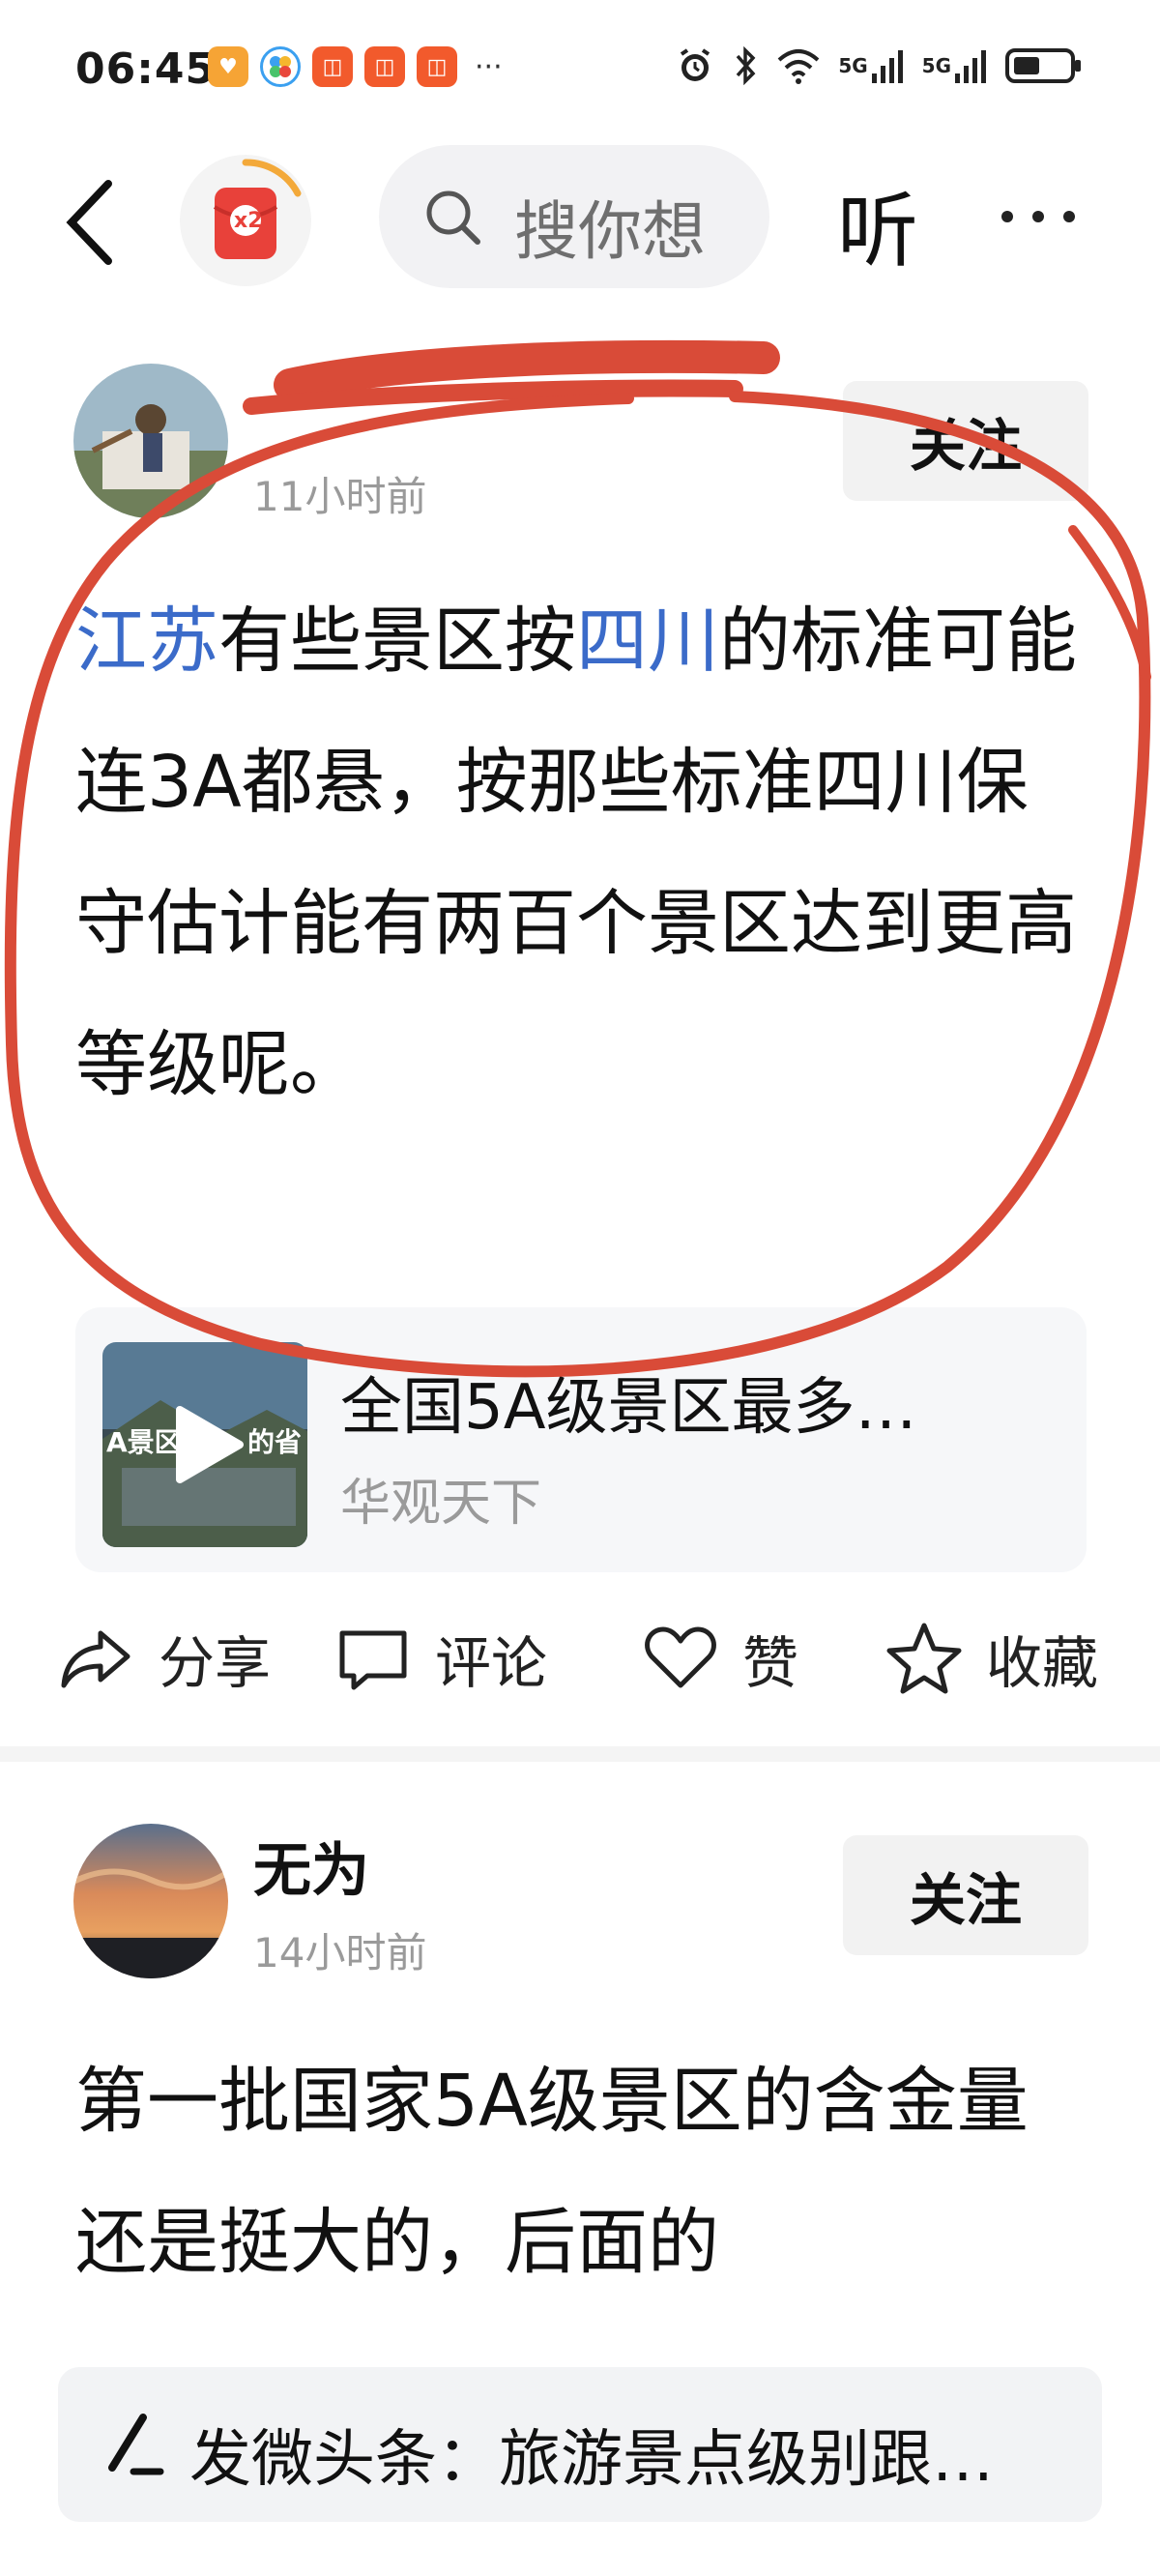 The image size is (1160, 2576). What do you see at coordinates (333, 66) in the screenshot?
I see `news-app-icon: ◫` at bounding box center [333, 66].